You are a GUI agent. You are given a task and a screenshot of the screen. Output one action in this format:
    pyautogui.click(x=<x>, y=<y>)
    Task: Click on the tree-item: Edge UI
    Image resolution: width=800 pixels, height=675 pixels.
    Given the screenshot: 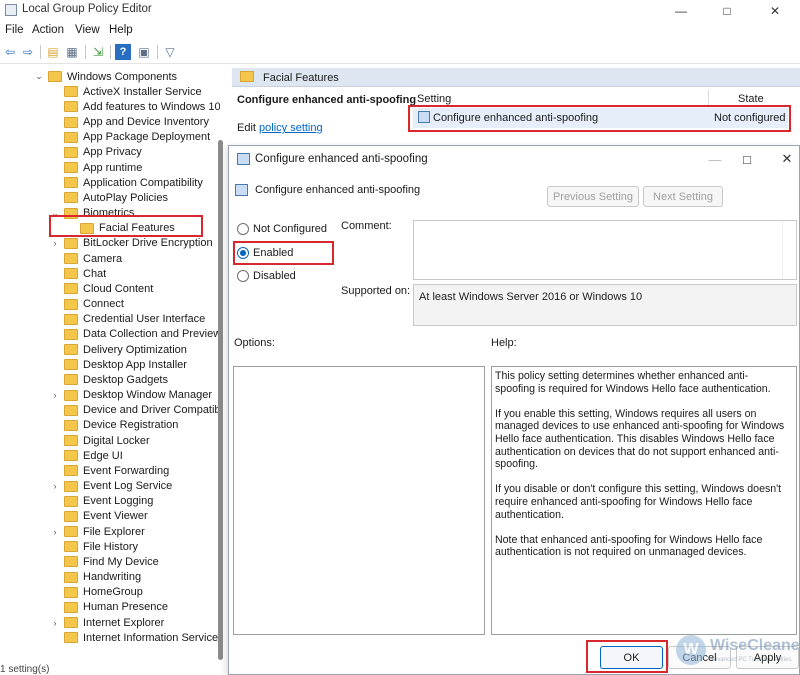 What is the action you would take?
    pyautogui.click(x=86, y=455)
    